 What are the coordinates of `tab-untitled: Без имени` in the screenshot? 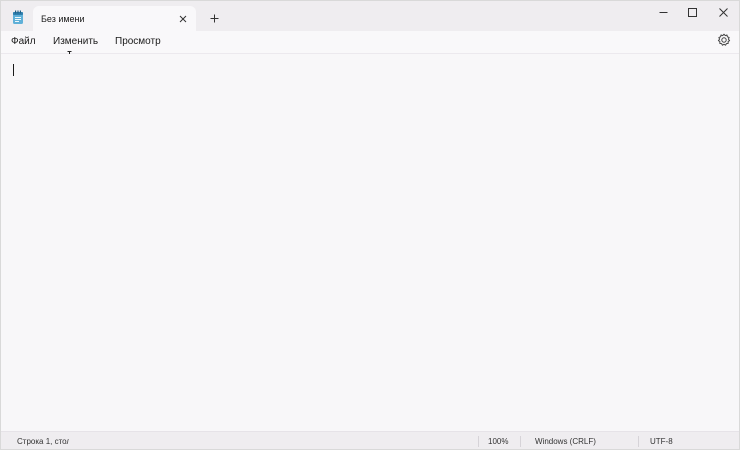 It's located at (114, 19).